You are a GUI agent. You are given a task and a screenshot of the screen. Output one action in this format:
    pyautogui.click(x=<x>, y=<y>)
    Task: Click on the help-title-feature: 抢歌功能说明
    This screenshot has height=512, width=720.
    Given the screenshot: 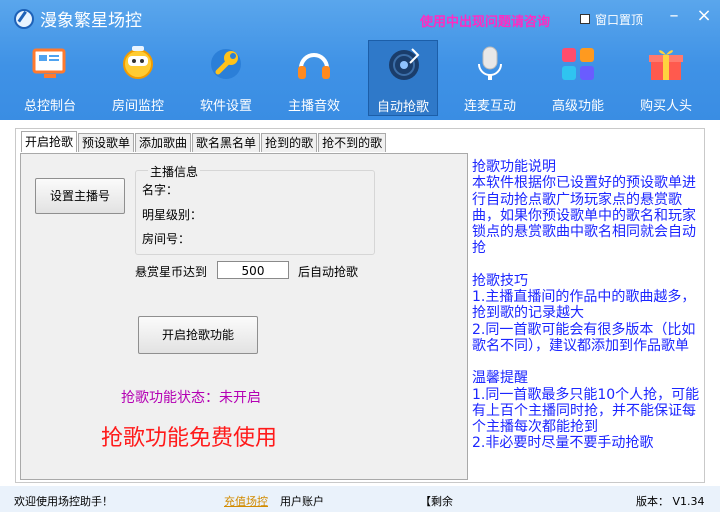 What is the action you would take?
    pyautogui.click(x=514, y=167)
    